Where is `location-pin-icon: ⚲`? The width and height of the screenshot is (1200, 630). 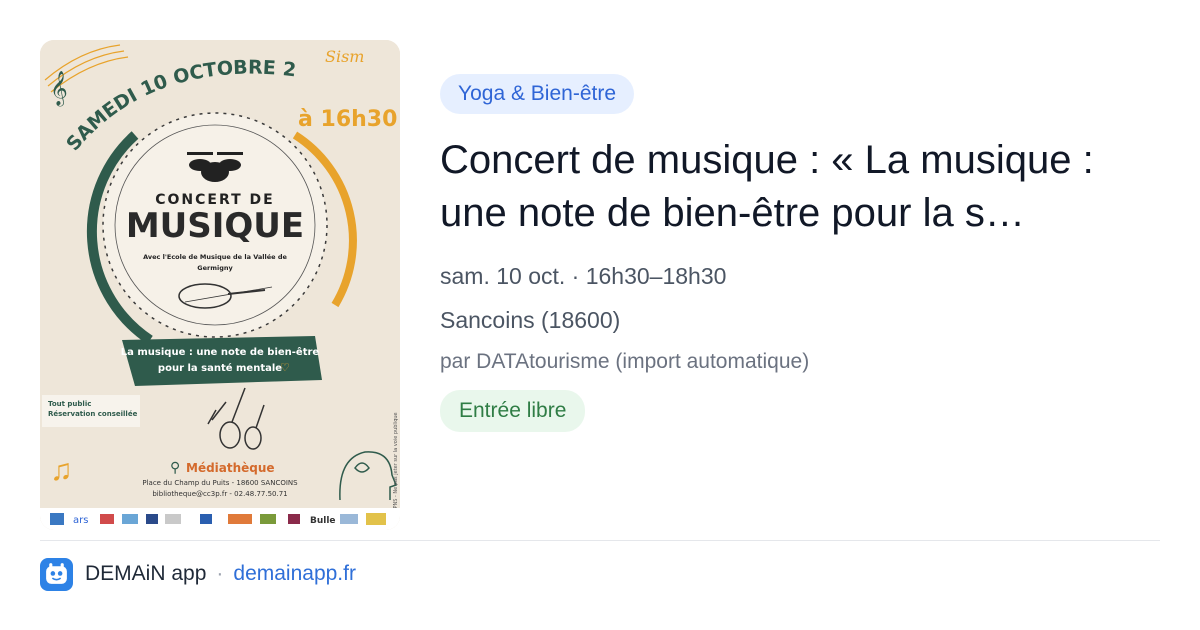 location-pin-icon: ⚲ is located at coordinates (175, 467).